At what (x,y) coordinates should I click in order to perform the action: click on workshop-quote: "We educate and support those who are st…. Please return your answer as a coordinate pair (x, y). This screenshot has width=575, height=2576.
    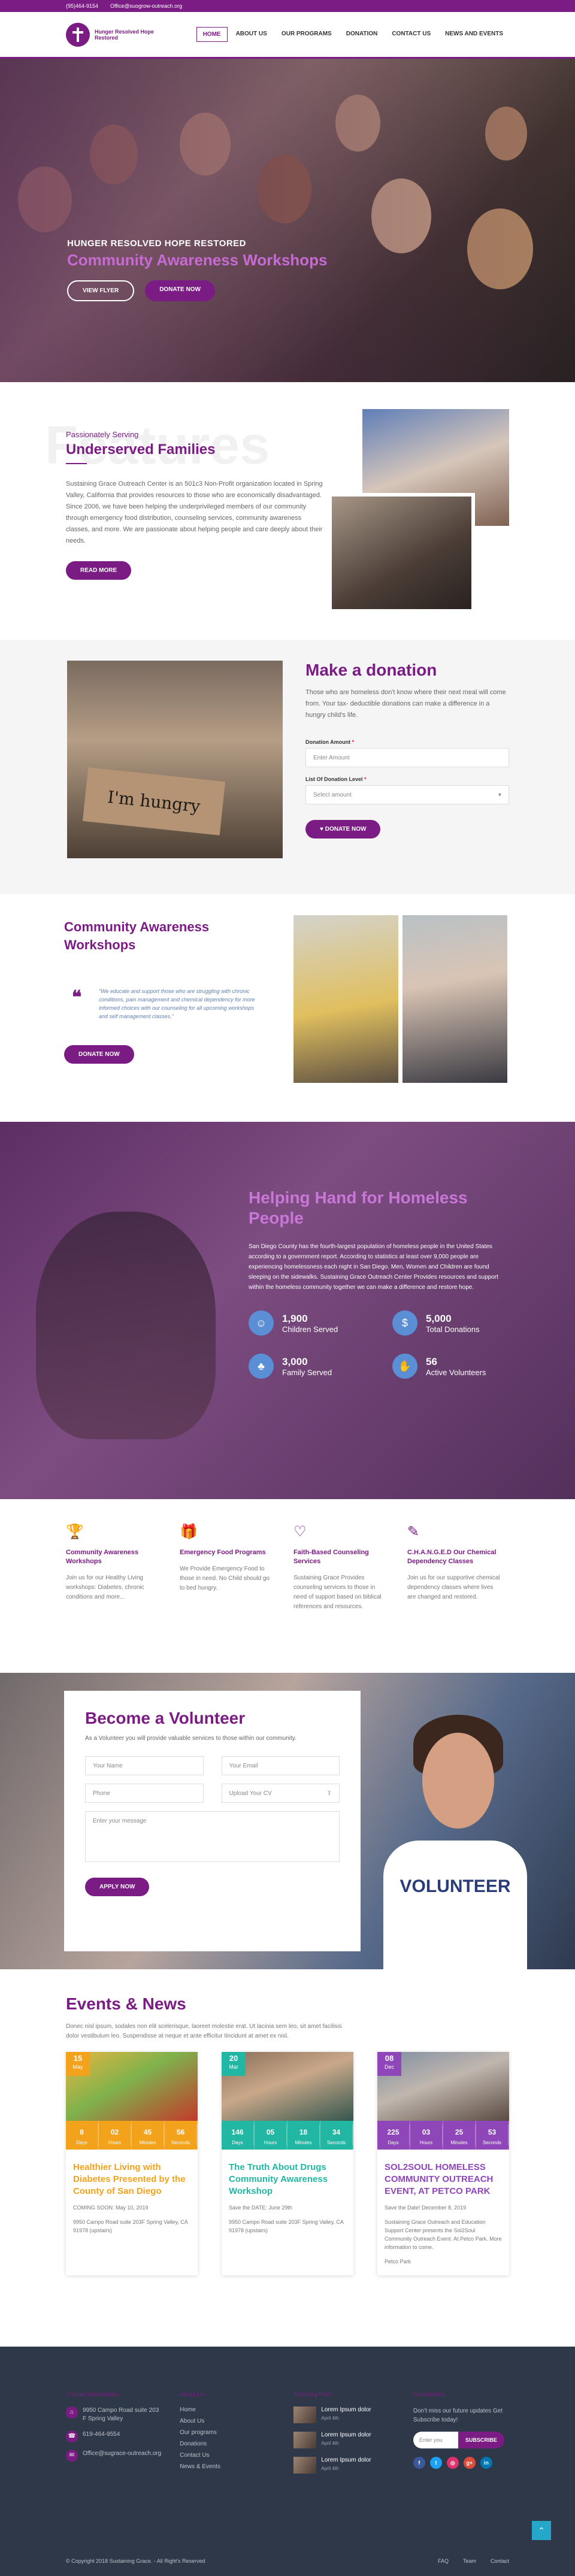
    Looking at the image, I should click on (177, 1003).